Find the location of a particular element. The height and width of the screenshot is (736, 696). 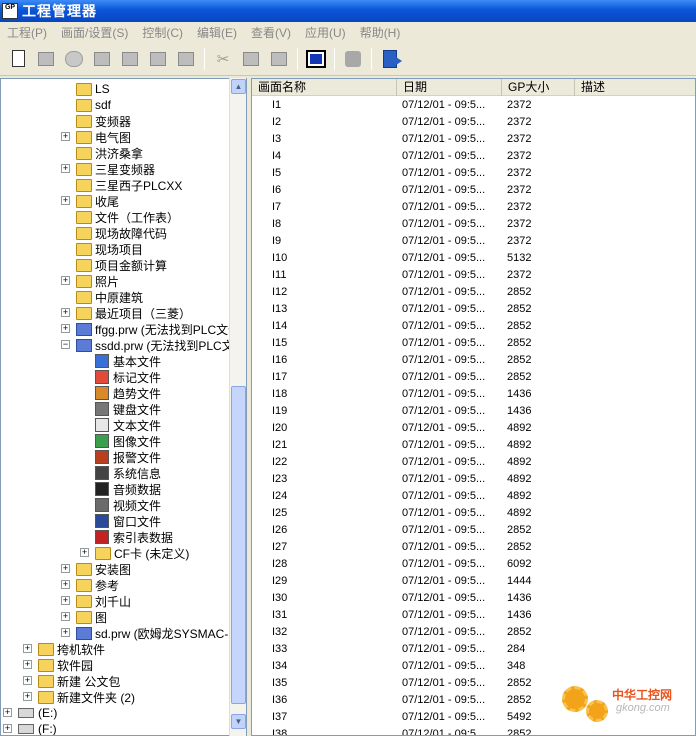

menu-application: 应用(U) is located at coordinates (325, 32).